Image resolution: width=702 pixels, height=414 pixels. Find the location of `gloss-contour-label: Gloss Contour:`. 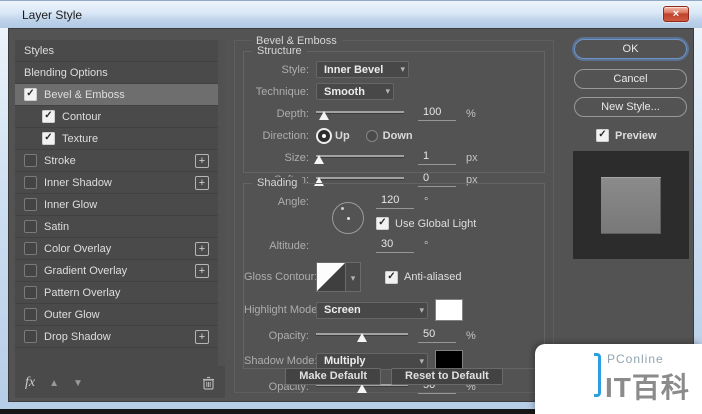

gloss-contour-label: Gloss Contour: is located at coordinates (281, 277).